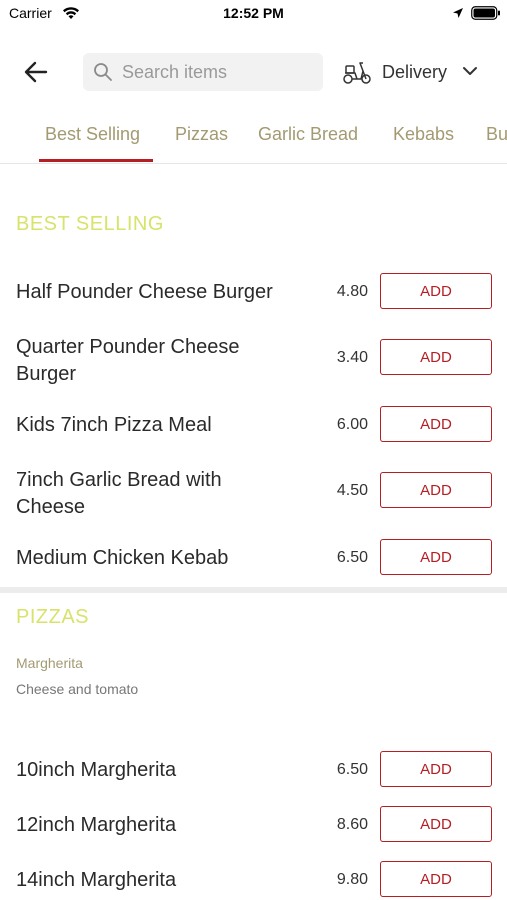  I want to click on menu-item-name: Half Pounder Cheese Burger, so click(144, 292).